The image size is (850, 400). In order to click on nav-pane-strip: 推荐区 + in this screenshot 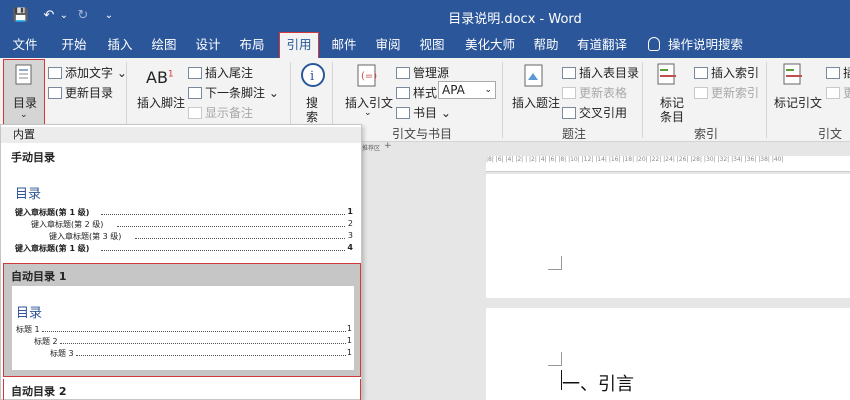, I will do `click(424, 147)`.